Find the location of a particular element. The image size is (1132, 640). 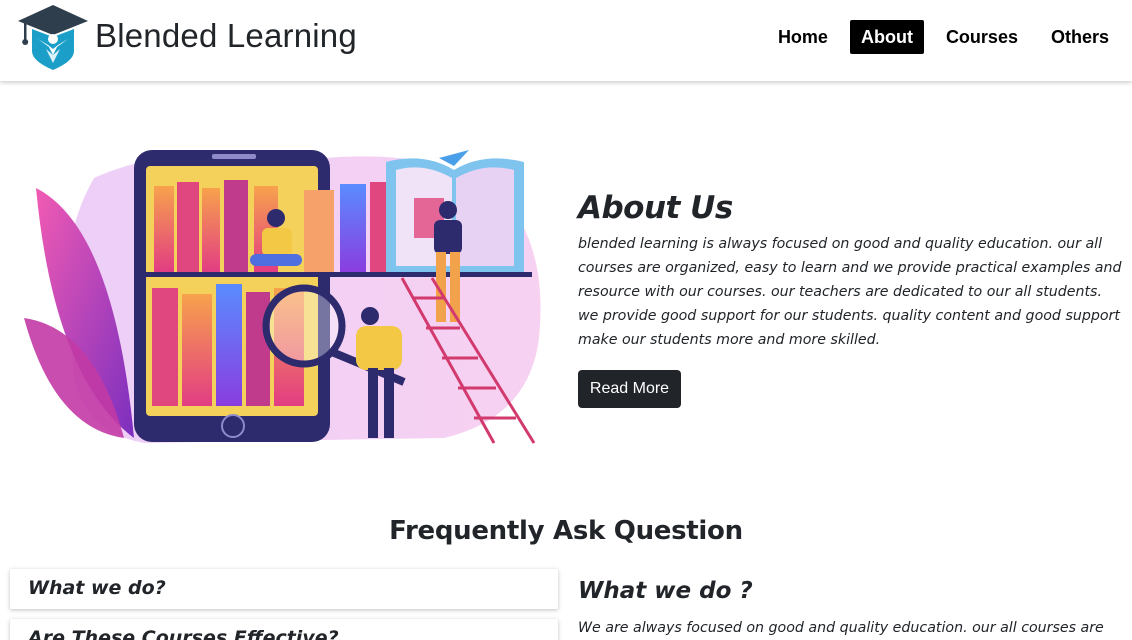

read-more-button: Read More is located at coordinates (629, 389).